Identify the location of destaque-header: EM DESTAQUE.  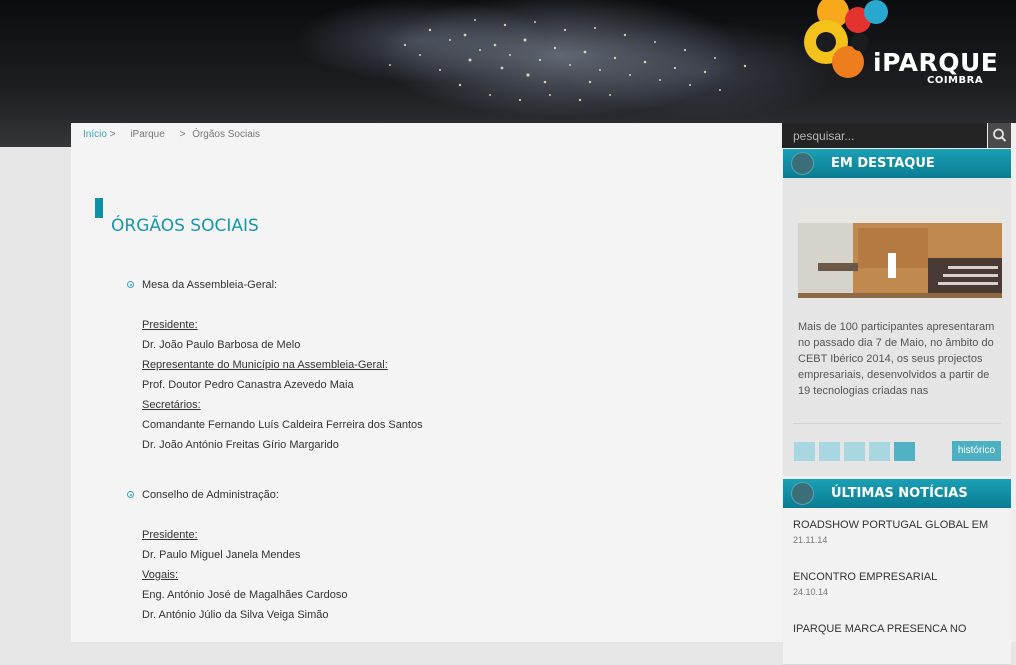
(897, 163).